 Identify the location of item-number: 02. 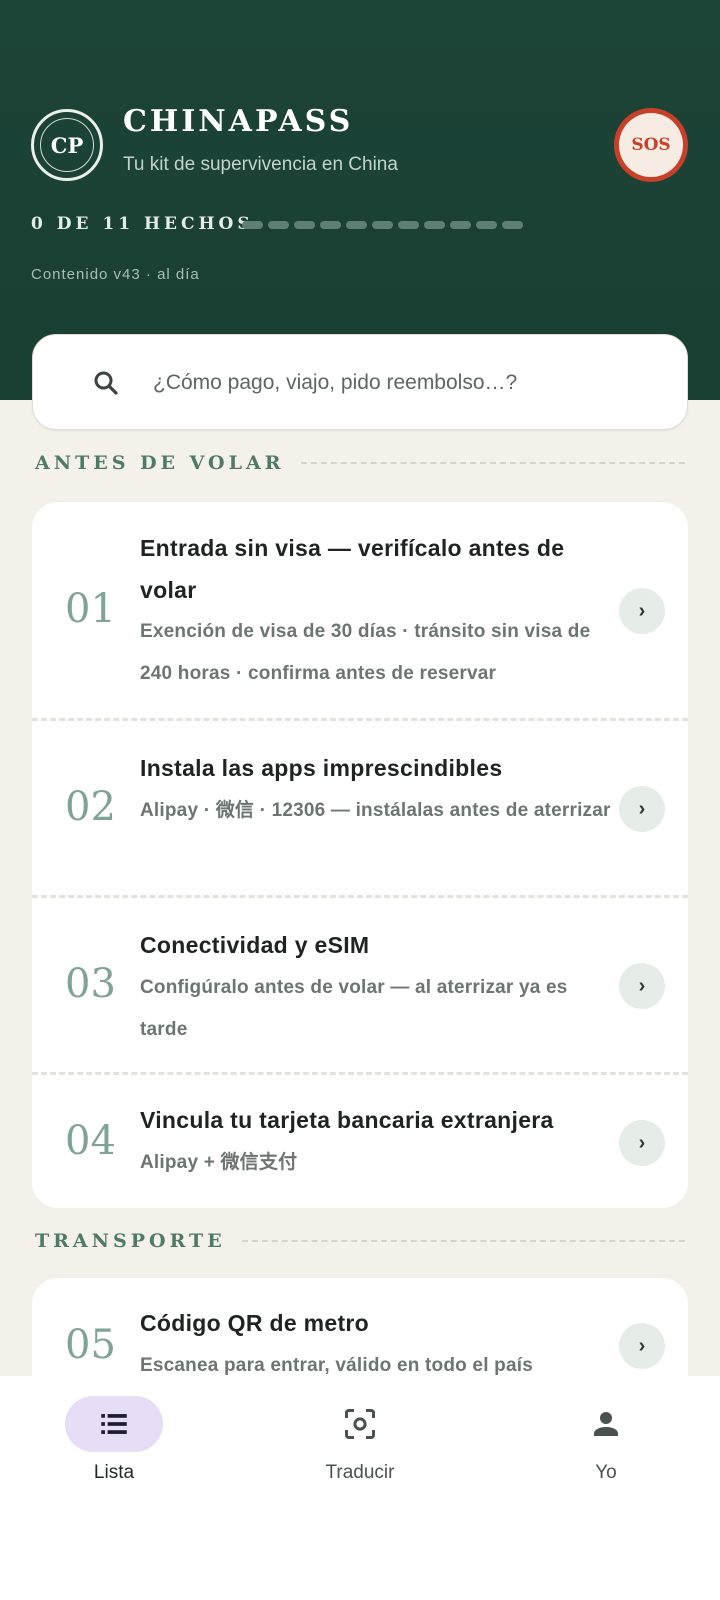
(90, 807).